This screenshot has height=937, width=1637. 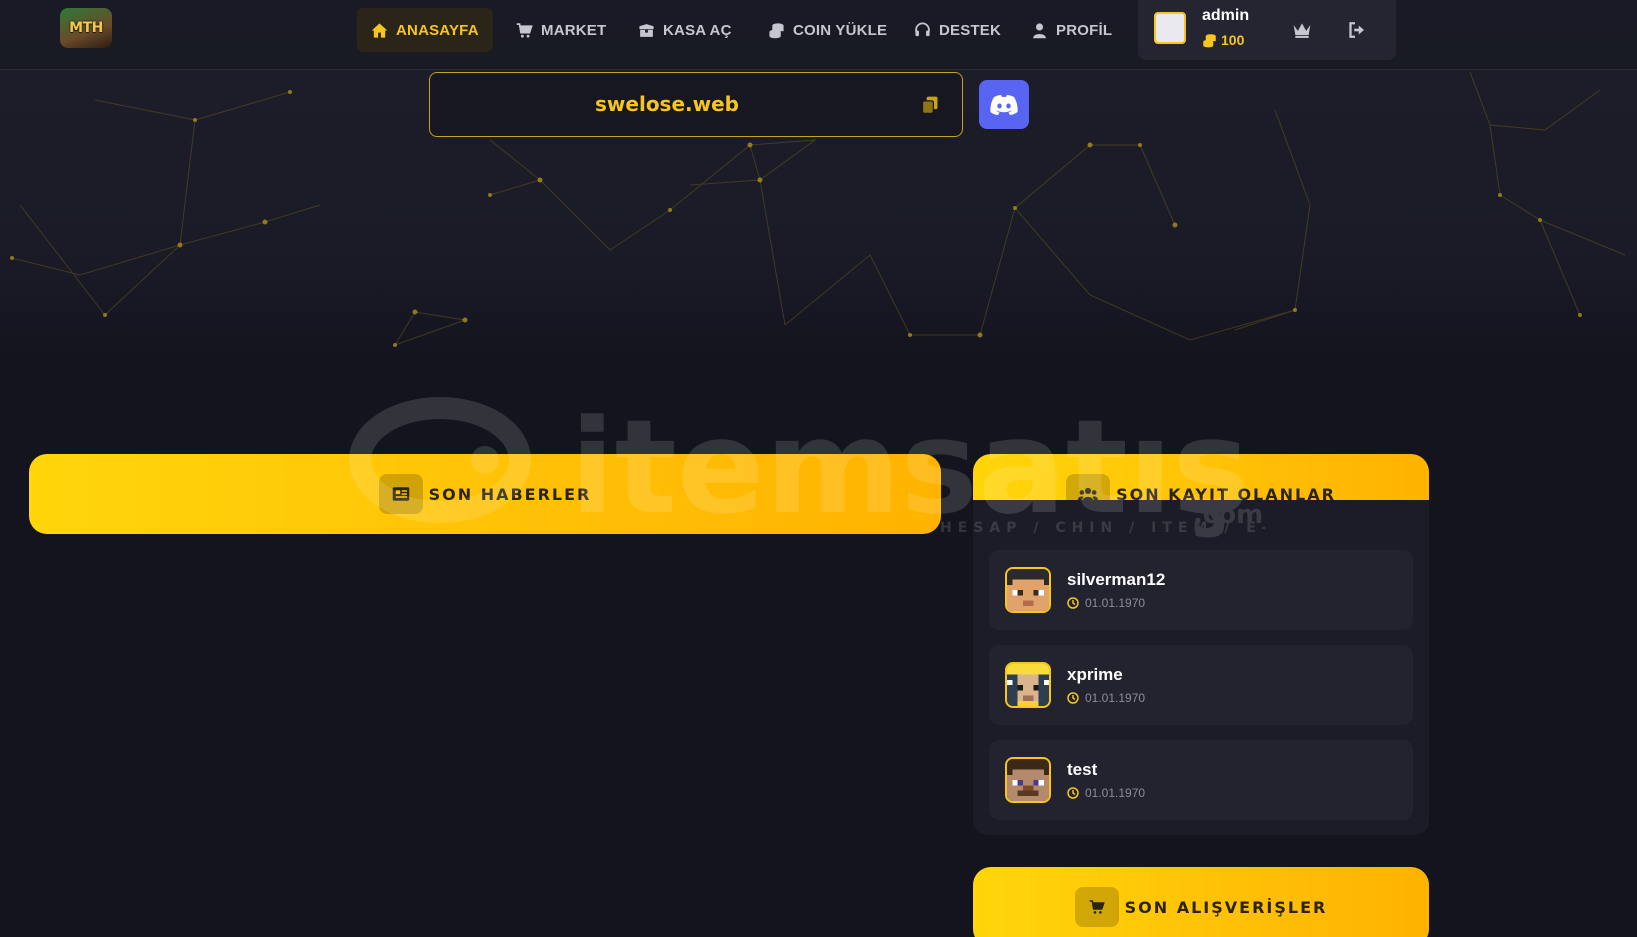 I want to click on nav-item-profil: PROFİL, so click(x=1071, y=30).